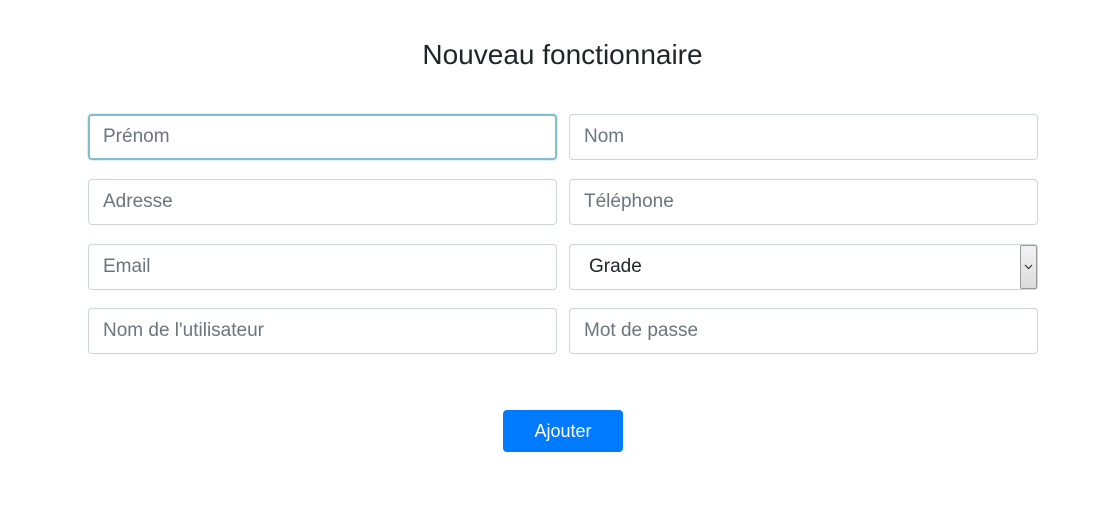  I want to click on add-button: Ajouter, so click(563, 431).